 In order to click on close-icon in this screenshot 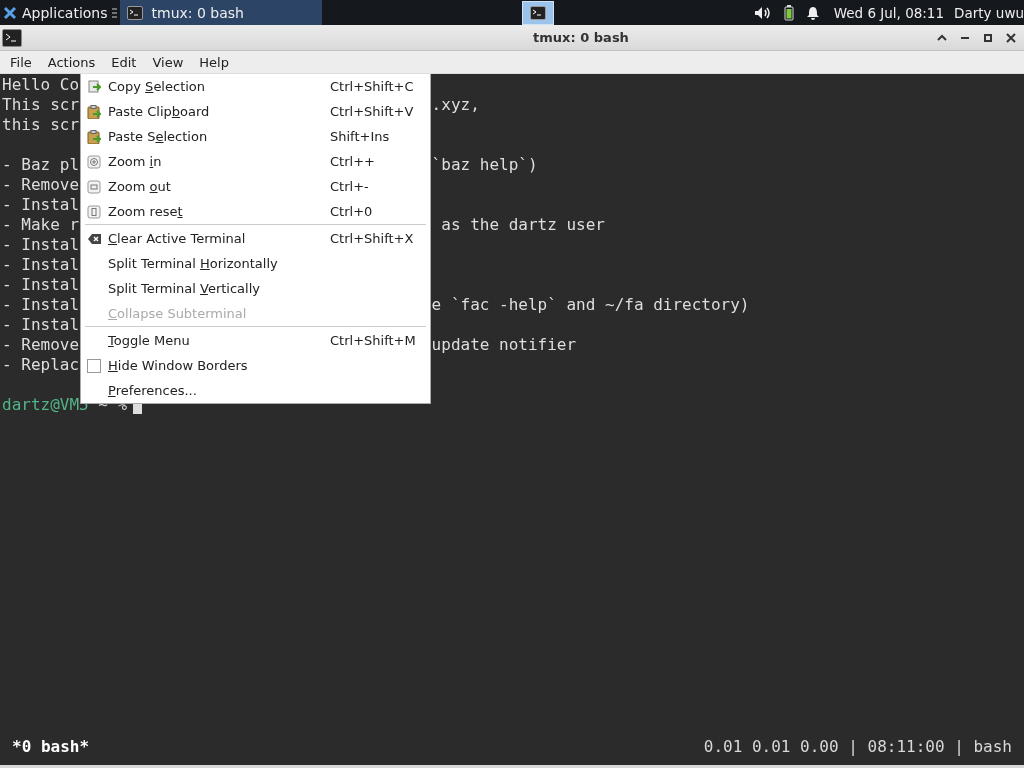, I will do `click(1011, 37)`.